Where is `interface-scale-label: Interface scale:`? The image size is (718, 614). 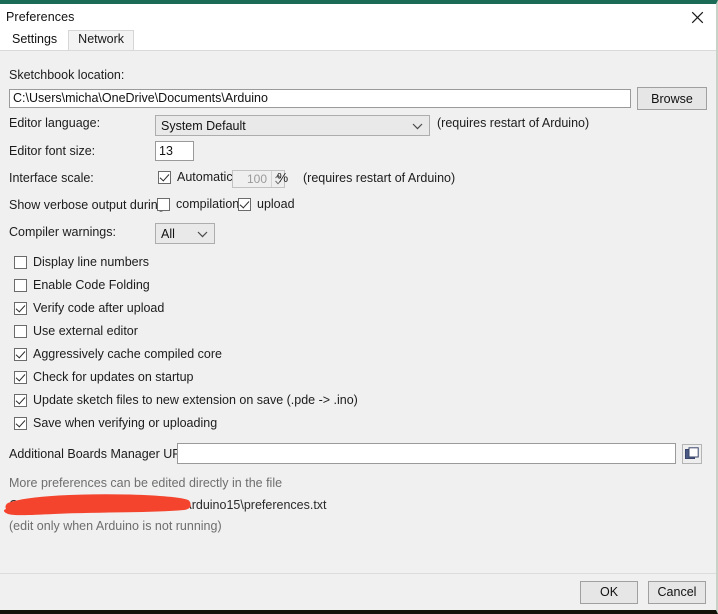 interface-scale-label: Interface scale: is located at coordinates (51, 178).